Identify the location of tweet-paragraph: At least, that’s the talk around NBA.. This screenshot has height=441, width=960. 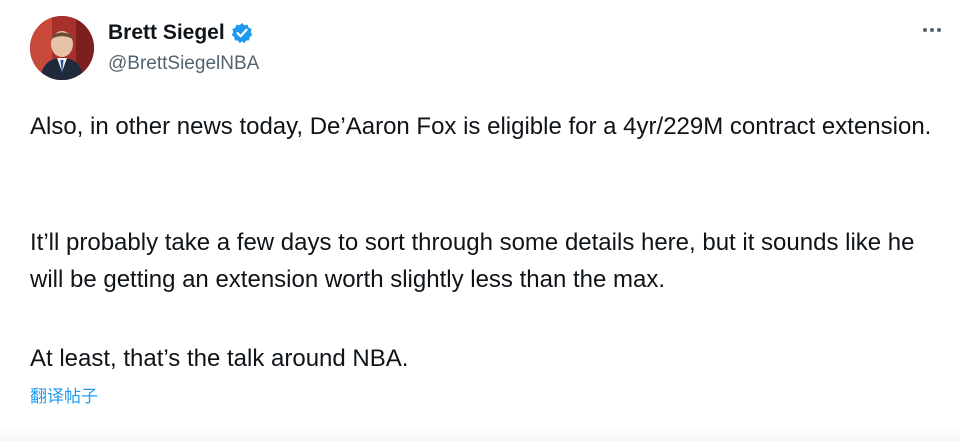
(219, 358).